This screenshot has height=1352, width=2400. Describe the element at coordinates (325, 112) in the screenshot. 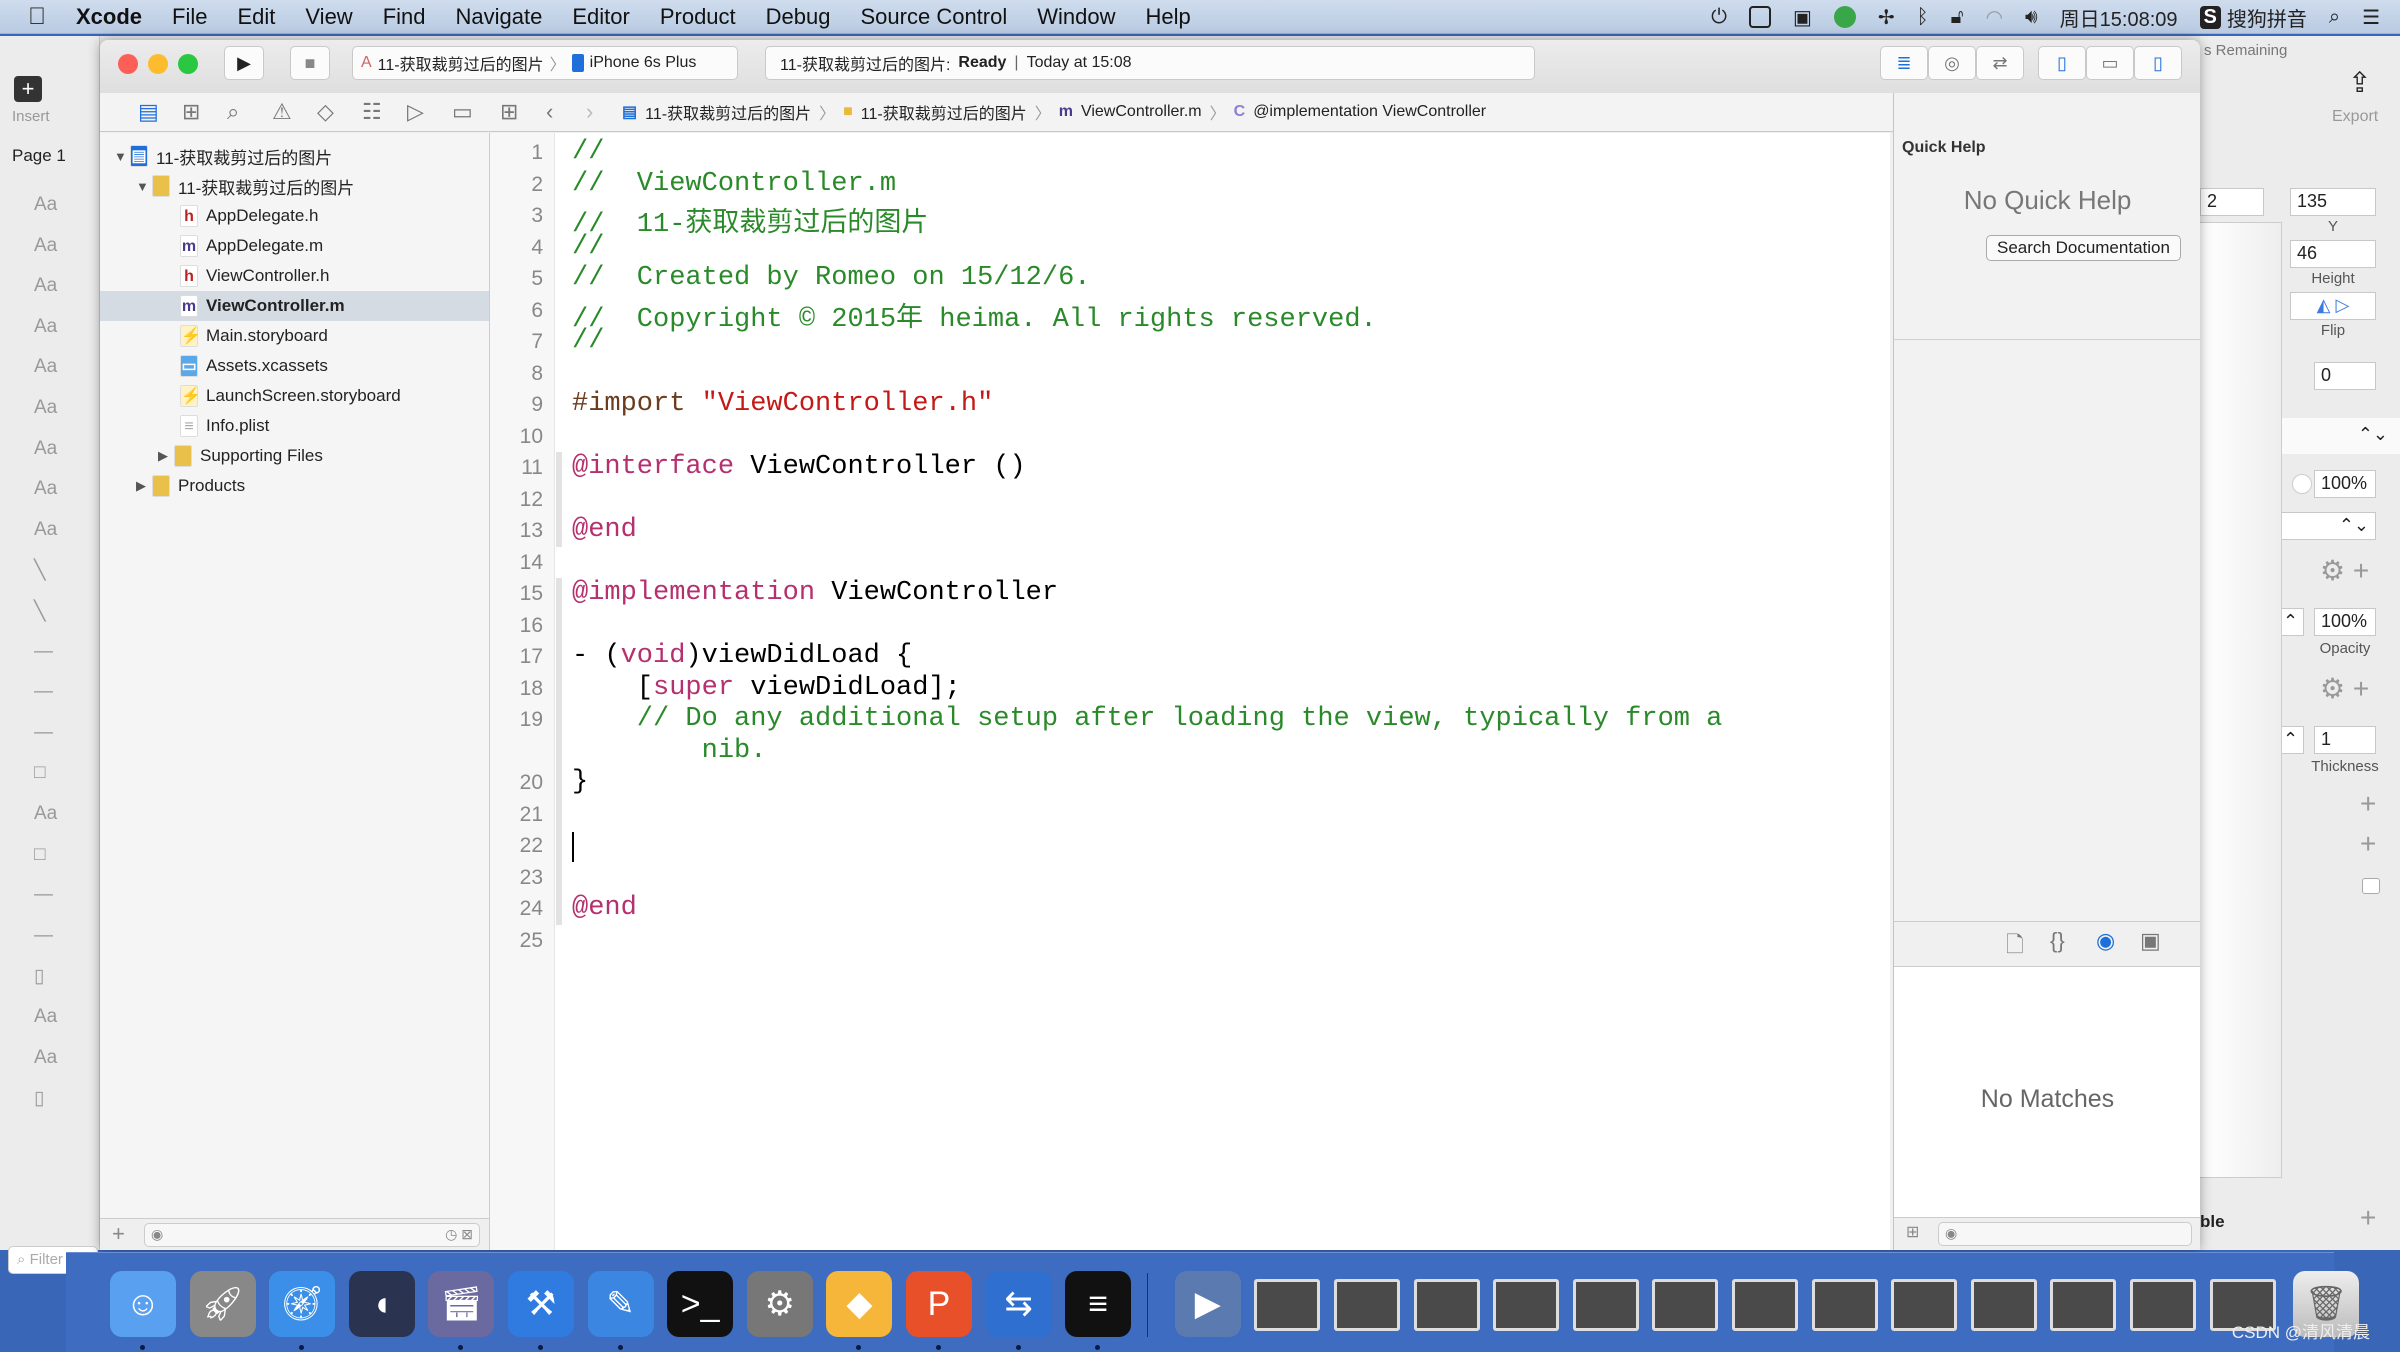

I see `test-navigator-icon: ◇` at that location.